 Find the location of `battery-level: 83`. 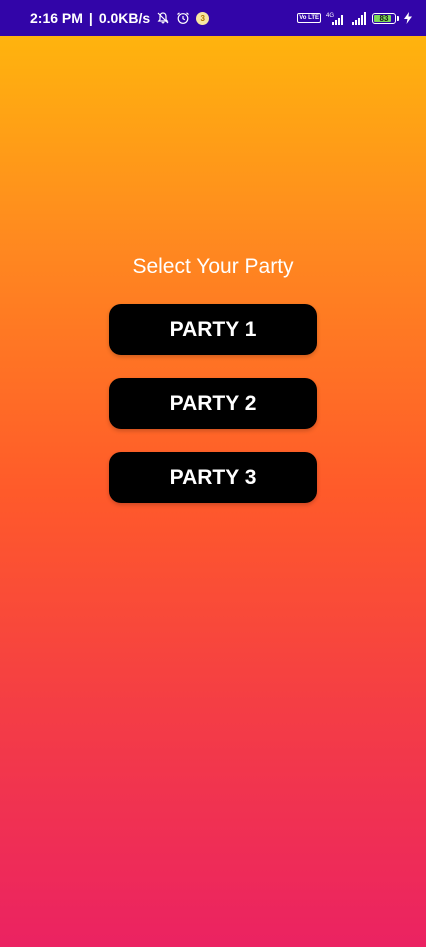

battery-level: 83 is located at coordinates (384, 18).